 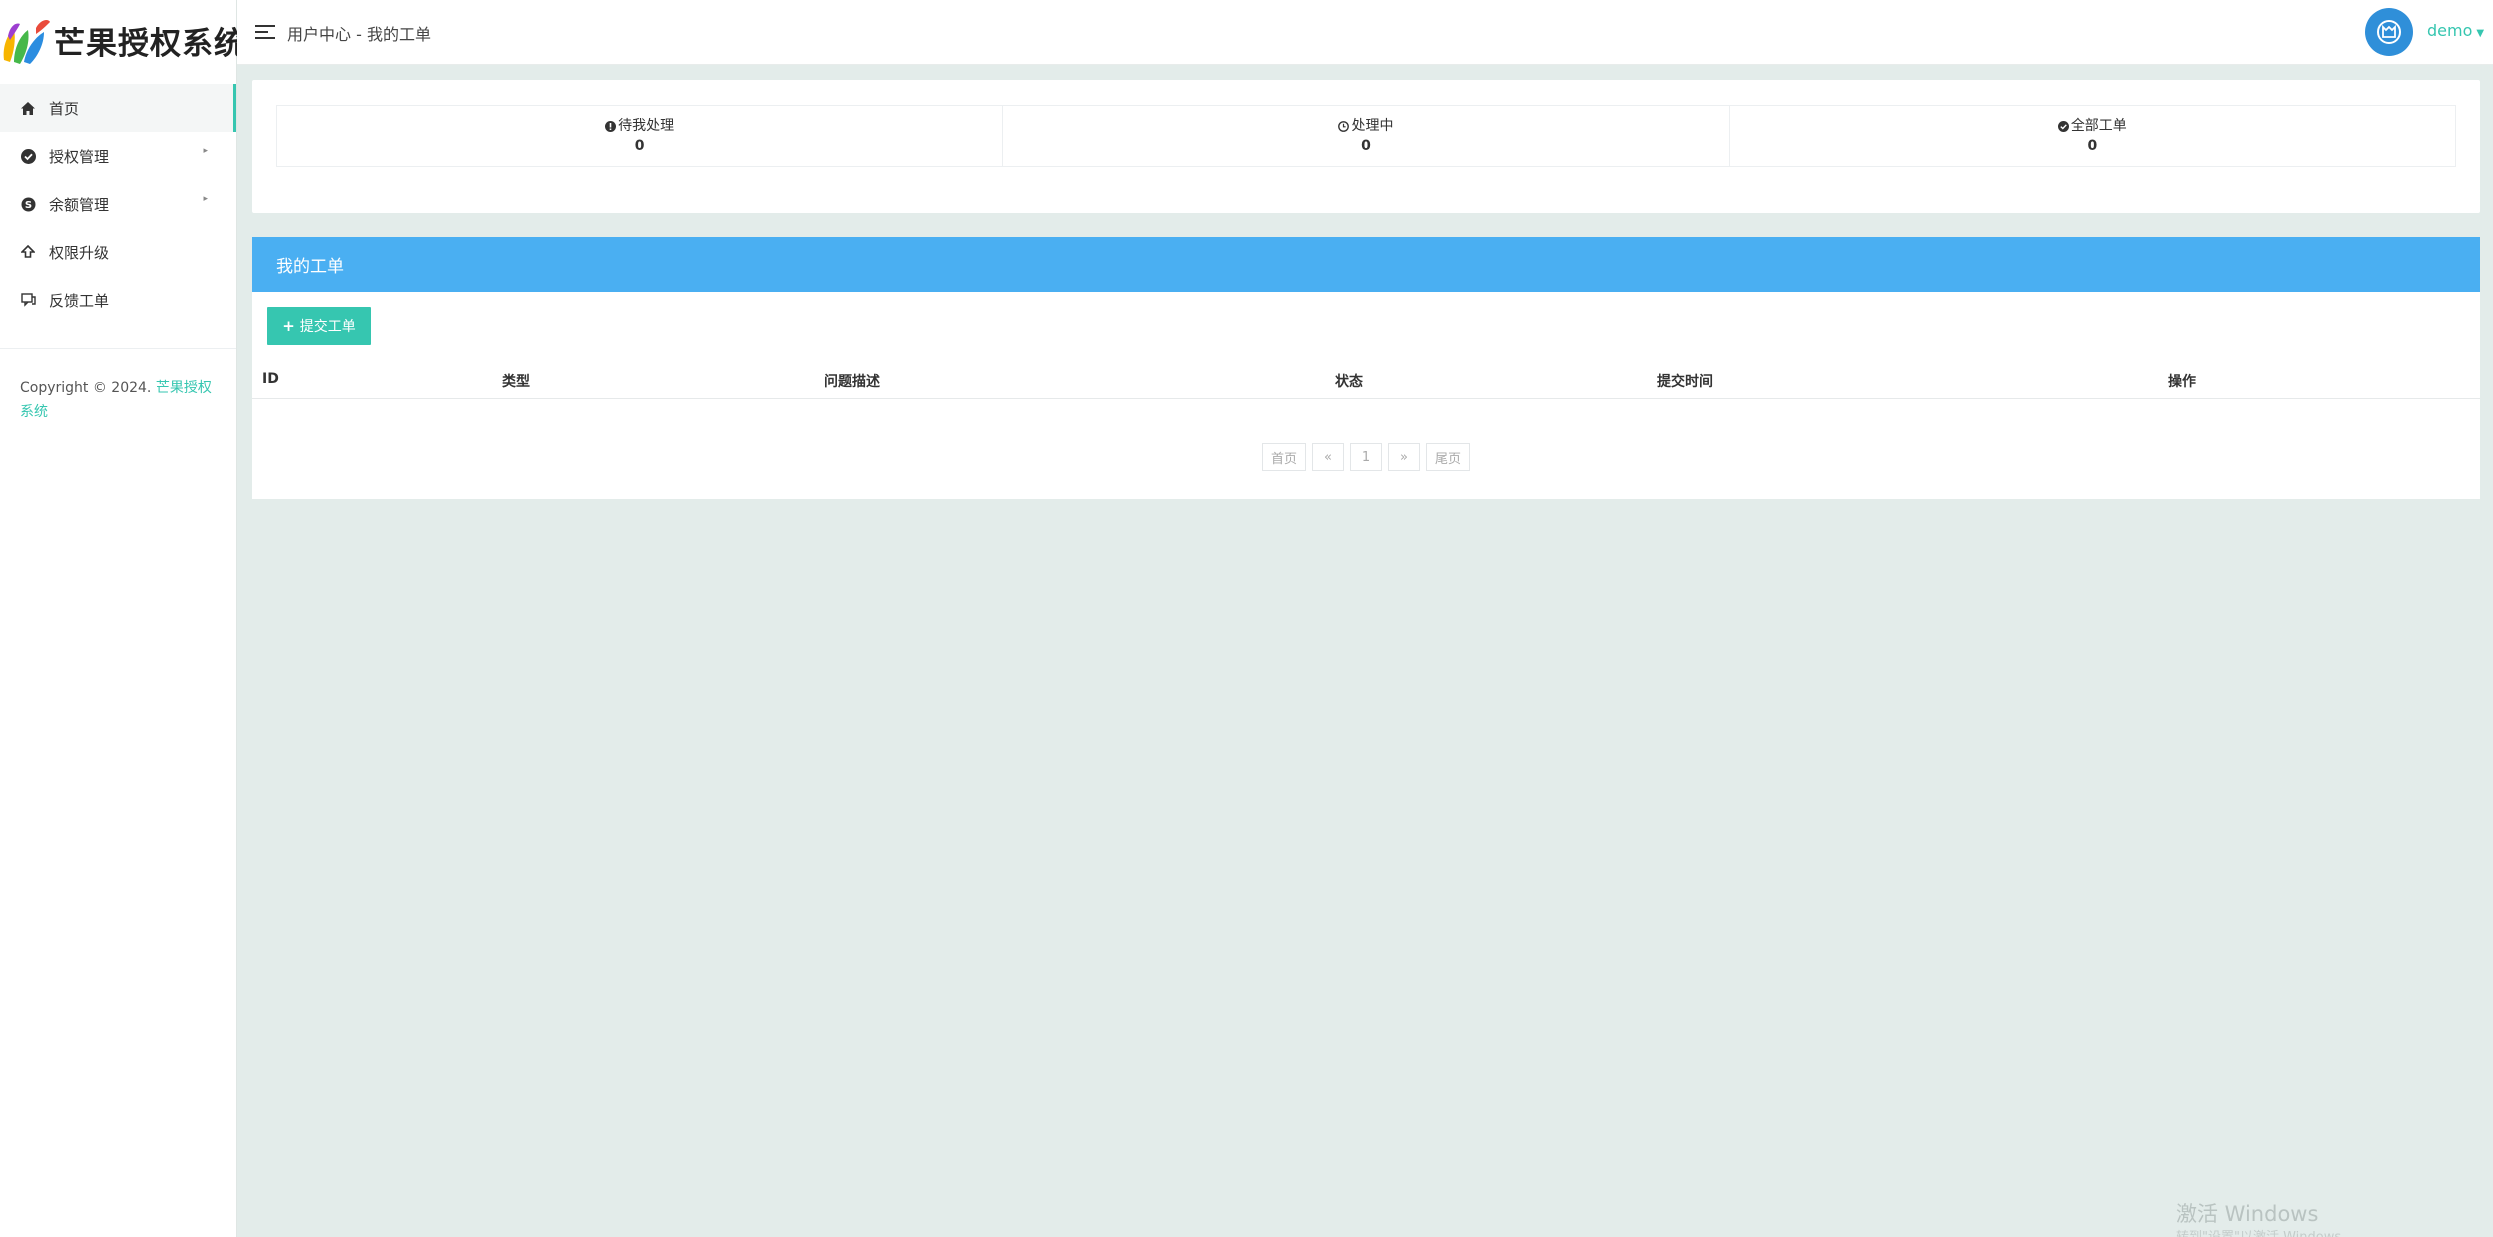 I want to click on sidebar-item-permission-upgrade: 权限升级, so click(x=118, y=252).